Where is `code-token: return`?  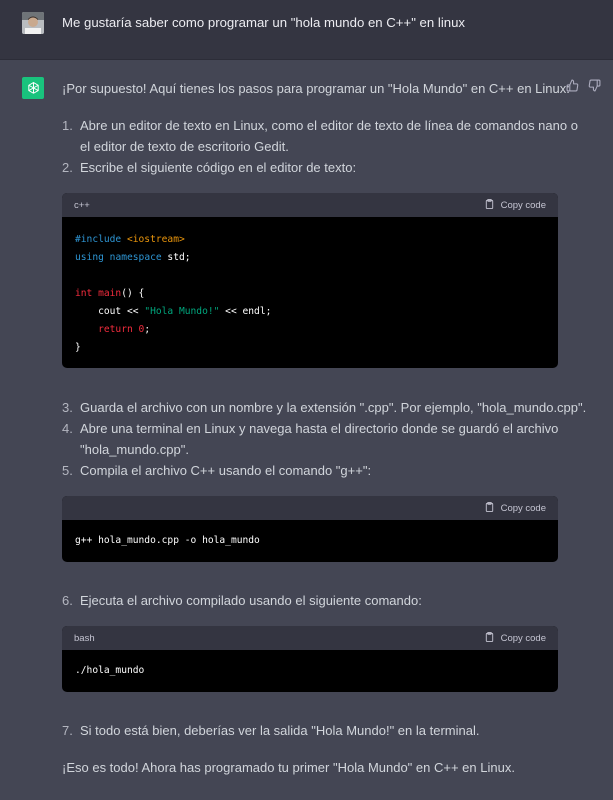
code-token: return is located at coordinates (115, 329).